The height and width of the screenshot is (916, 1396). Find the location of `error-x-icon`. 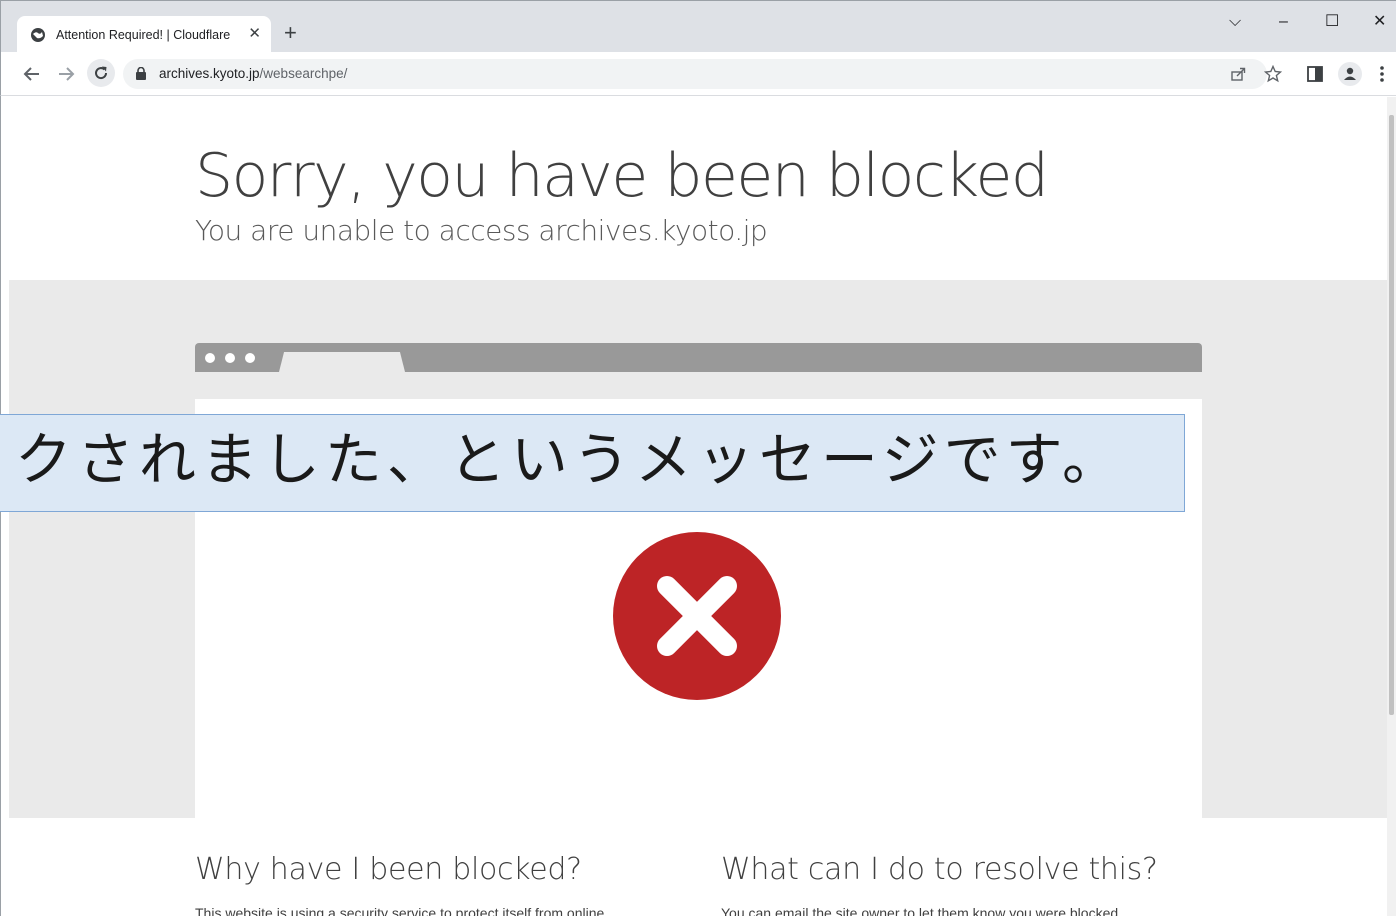

error-x-icon is located at coordinates (697, 616).